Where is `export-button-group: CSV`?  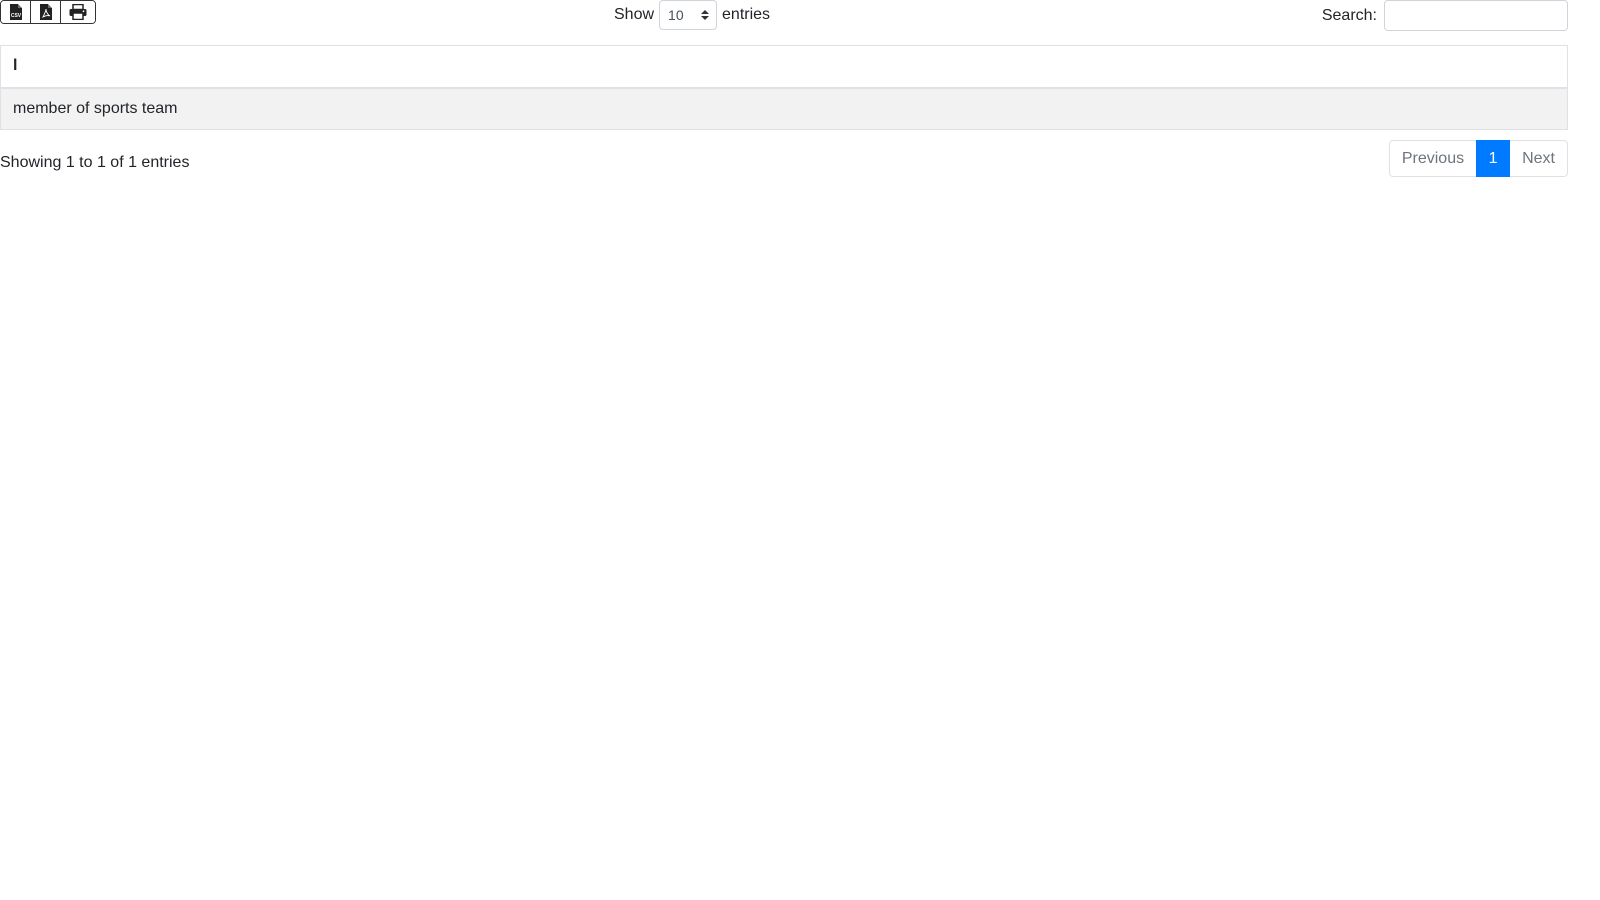 export-button-group: CSV is located at coordinates (48, 12).